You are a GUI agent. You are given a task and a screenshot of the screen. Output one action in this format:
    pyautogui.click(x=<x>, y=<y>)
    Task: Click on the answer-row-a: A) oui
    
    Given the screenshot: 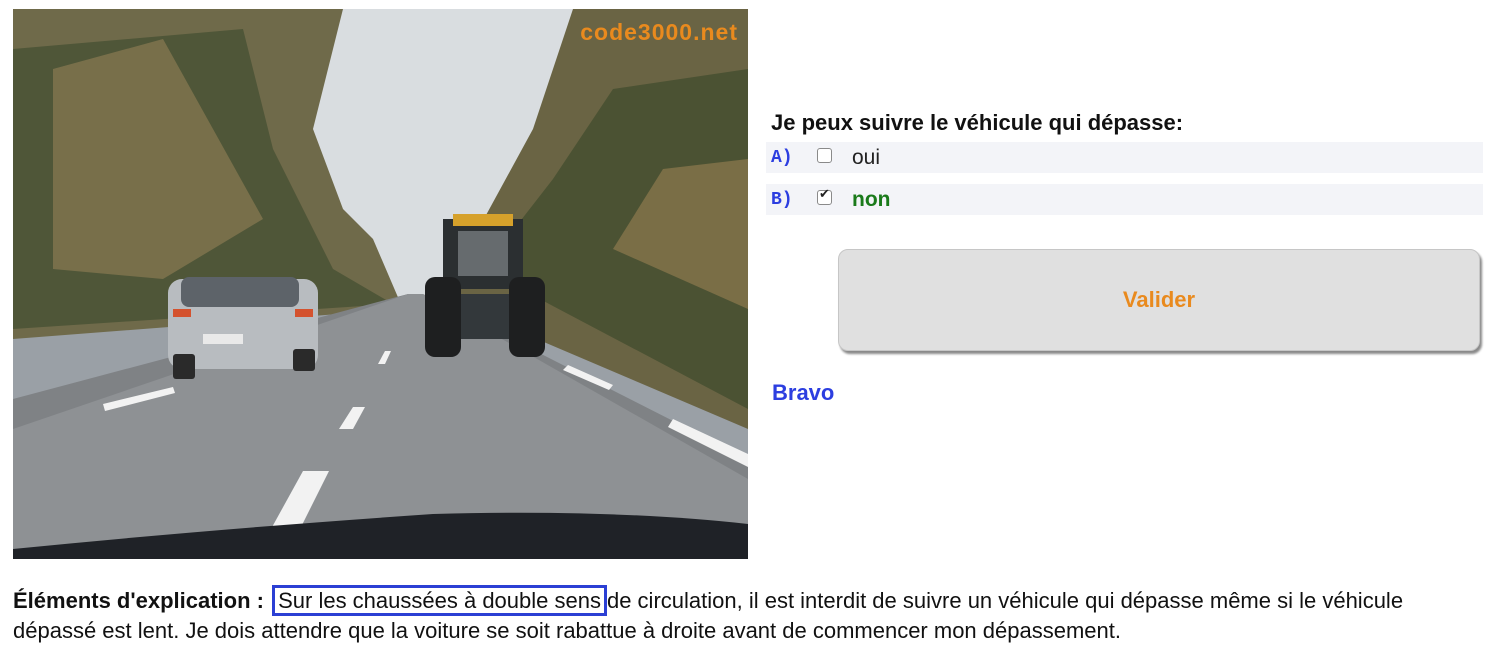 What is the action you would take?
    pyautogui.click(x=1124, y=157)
    